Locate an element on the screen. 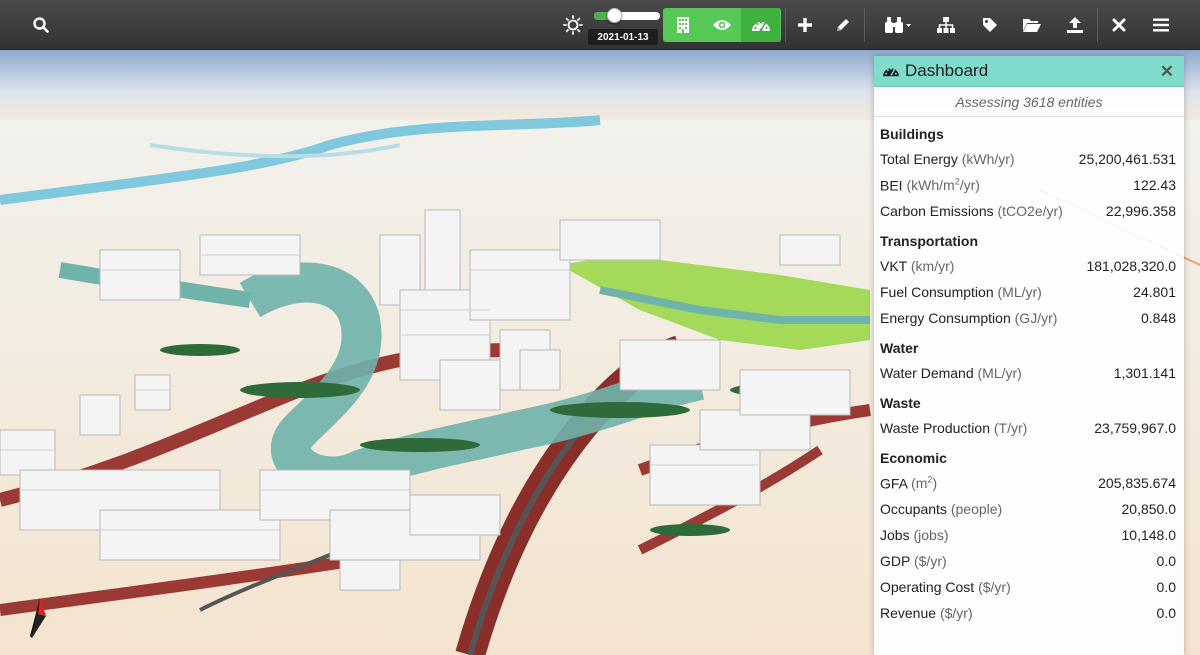 The height and width of the screenshot is (655, 1200). view-button is located at coordinates (721, 25).